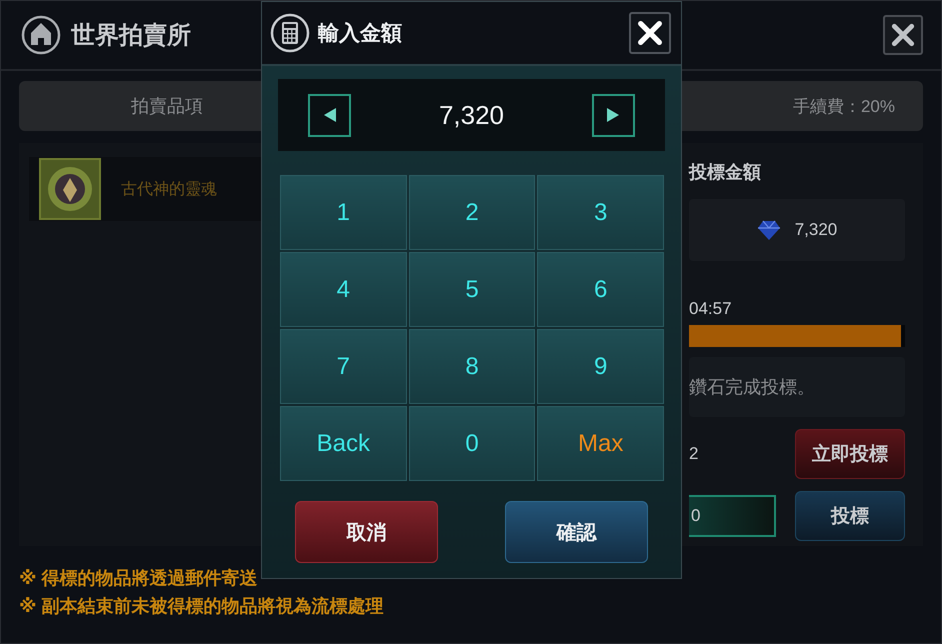 The height and width of the screenshot is (644, 942). I want to click on fee-text: 手續費：20%, so click(843, 107).